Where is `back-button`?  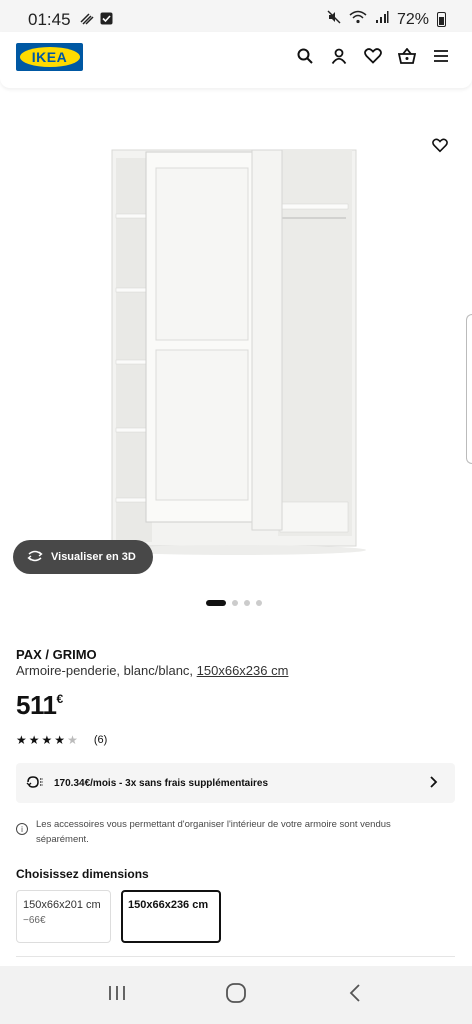
back-button is located at coordinates (355, 995).